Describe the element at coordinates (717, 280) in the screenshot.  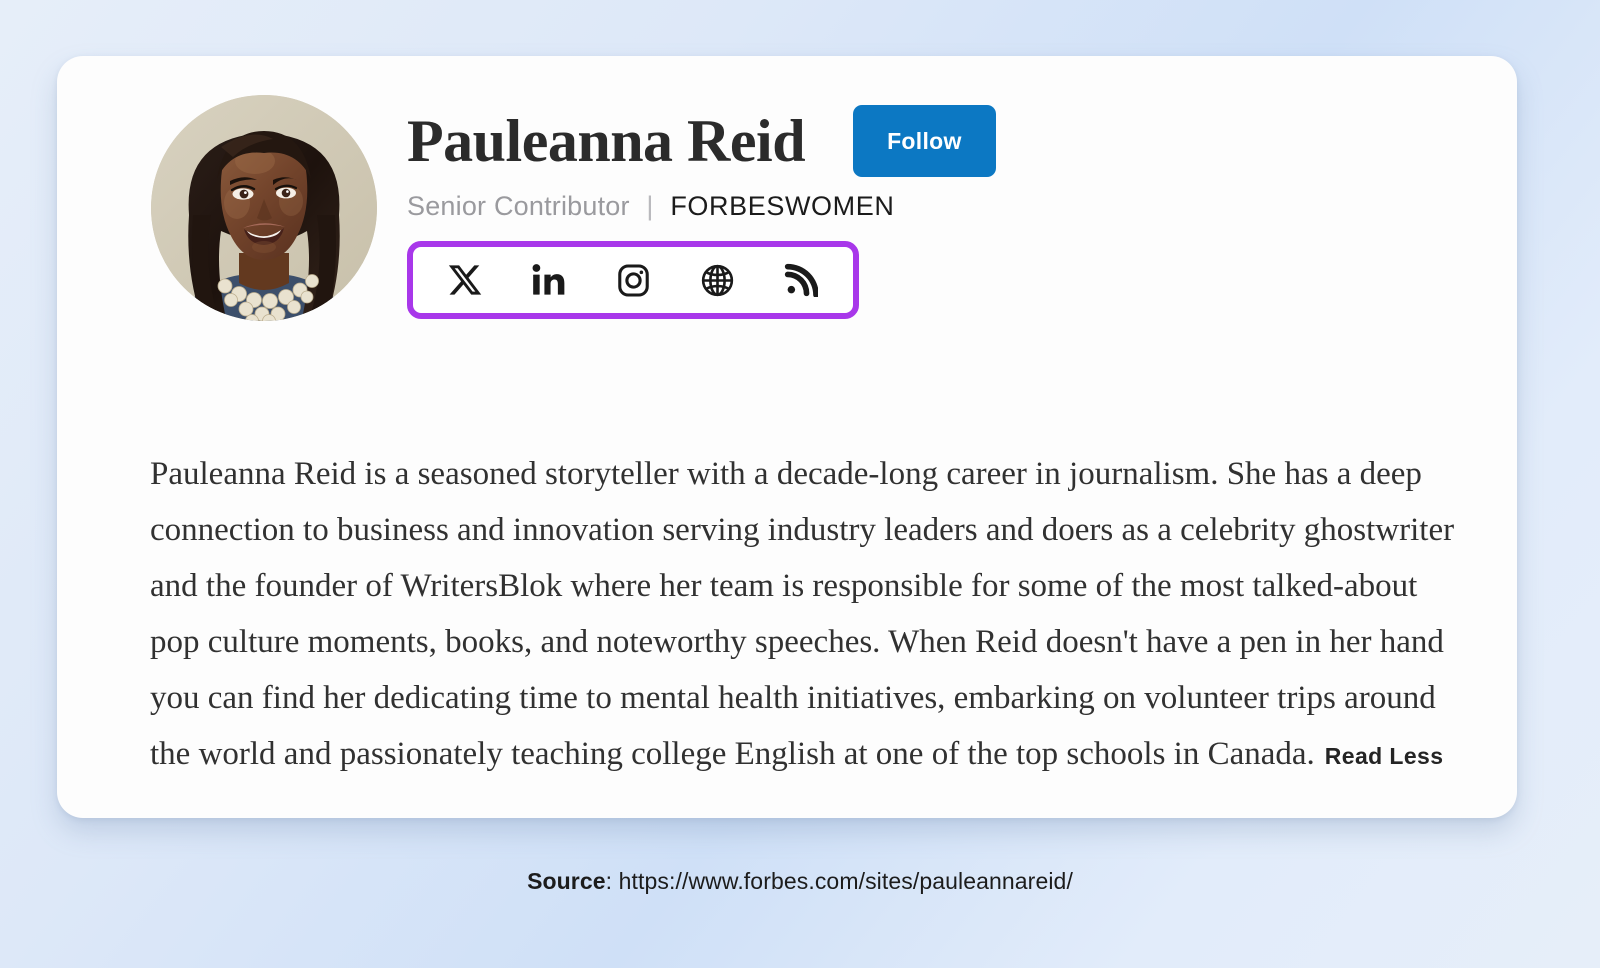
I see `globe-icon` at that location.